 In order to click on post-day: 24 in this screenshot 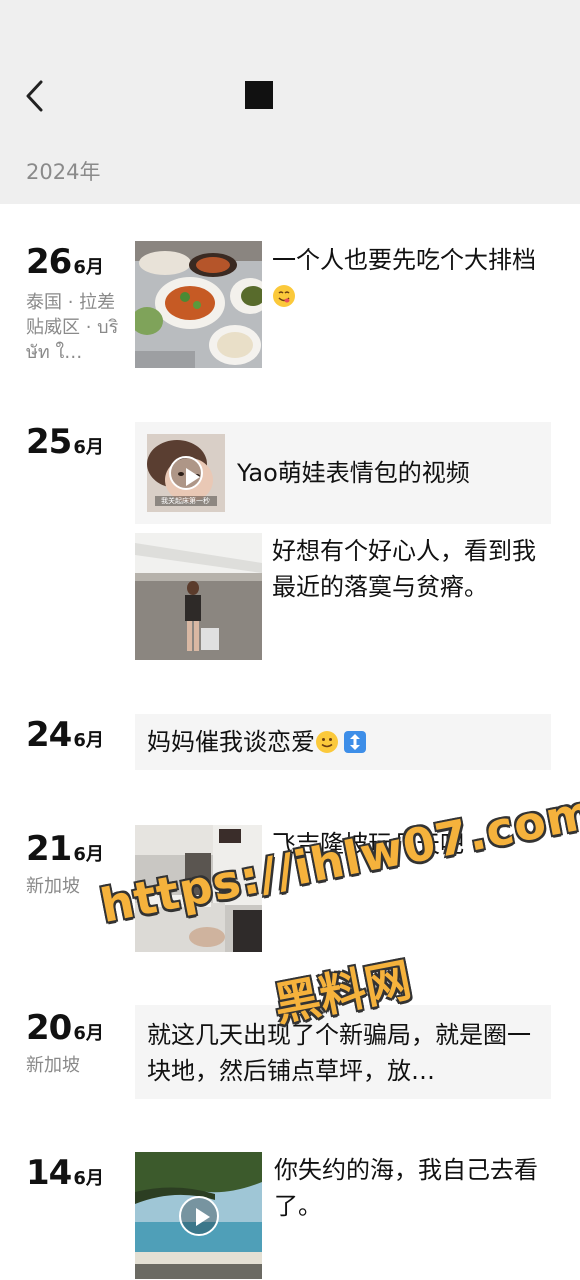, I will do `click(49, 735)`.